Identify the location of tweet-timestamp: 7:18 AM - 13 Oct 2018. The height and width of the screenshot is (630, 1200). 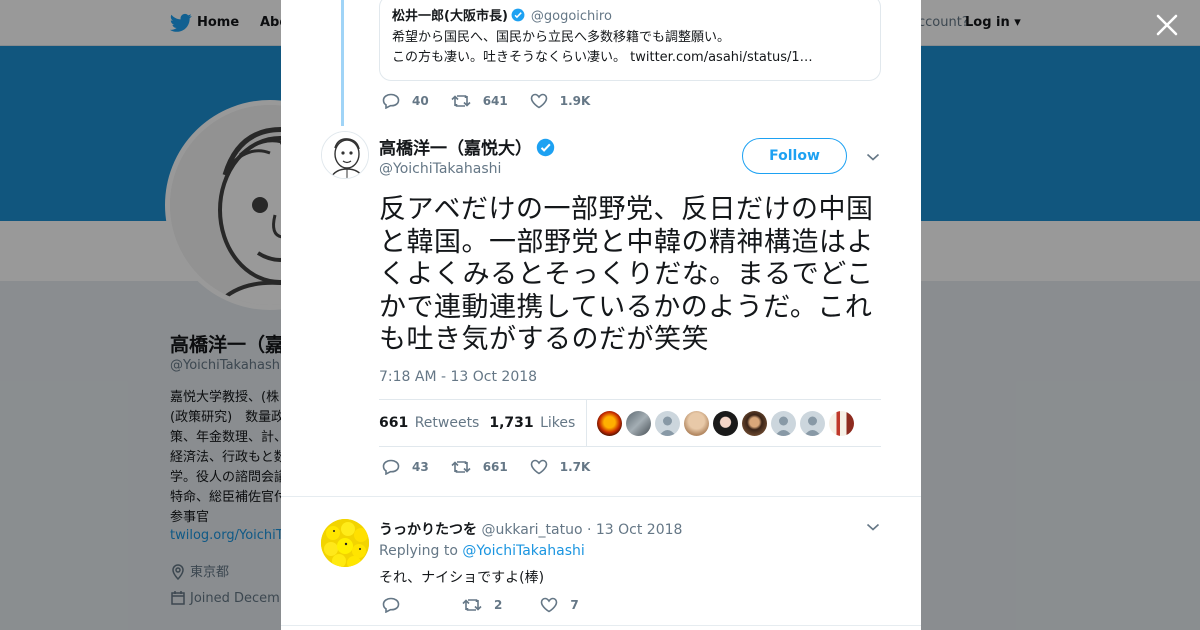
(458, 377).